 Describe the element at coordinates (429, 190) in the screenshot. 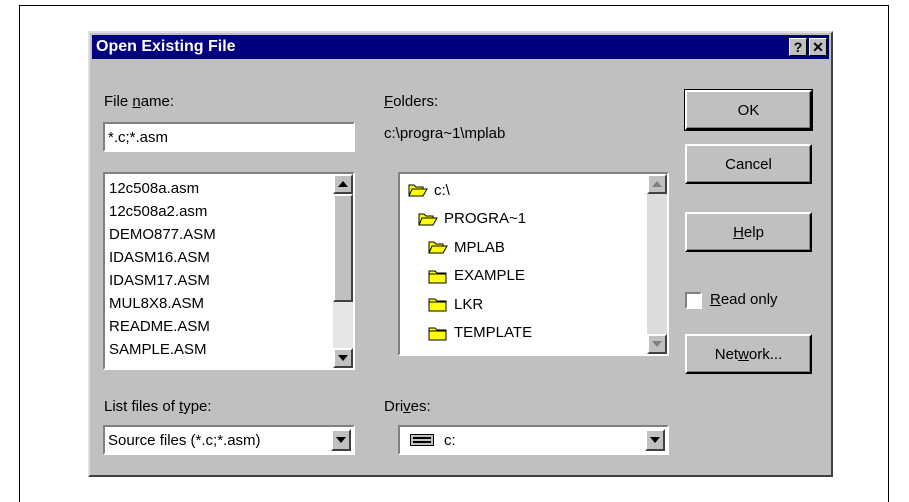

I see `folder-tree-item: c:\` at that location.